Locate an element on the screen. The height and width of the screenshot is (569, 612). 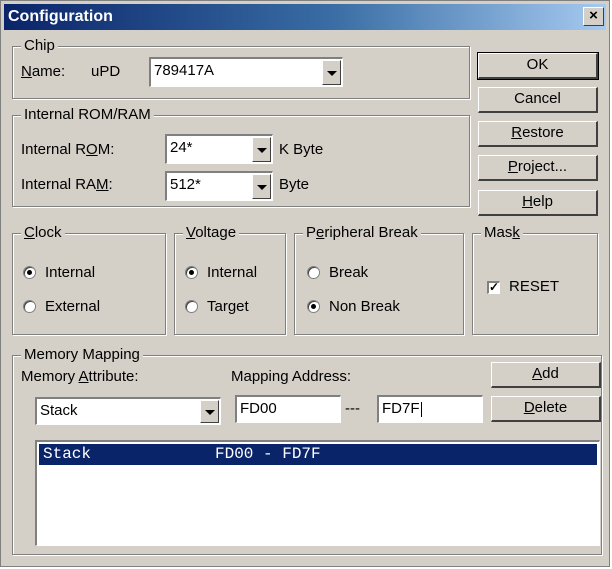
start-address-input: FD00 is located at coordinates (288, 409).